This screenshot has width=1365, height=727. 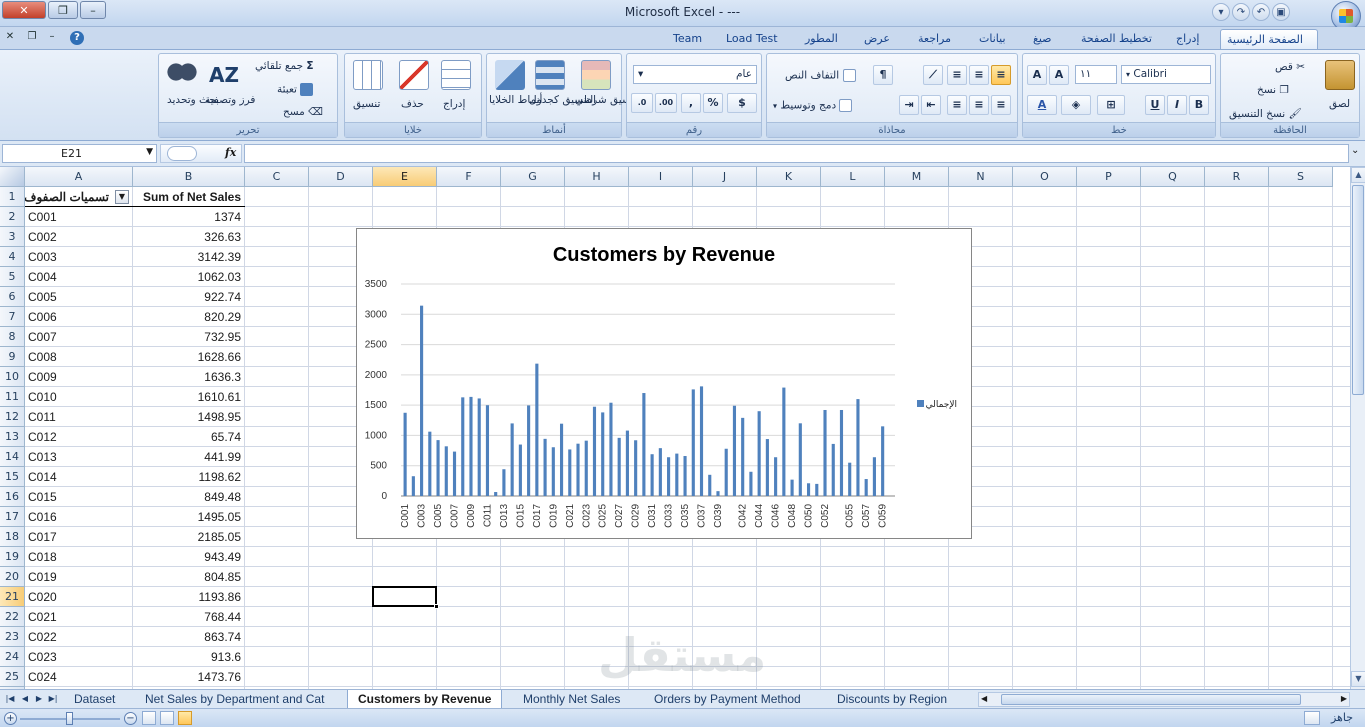 I want to click on row-header: 6, so click(x=12, y=297).